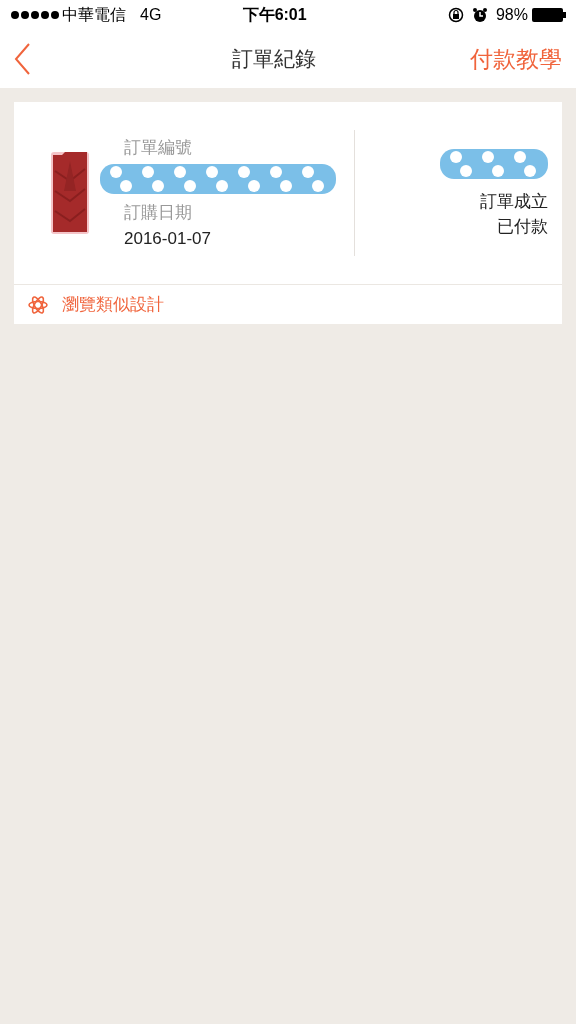 The height and width of the screenshot is (1024, 576). What do you see at coordinates (511, 15) in the screenshot?
I see `battery-percentage: 98%` at bounding box center [511, 15].